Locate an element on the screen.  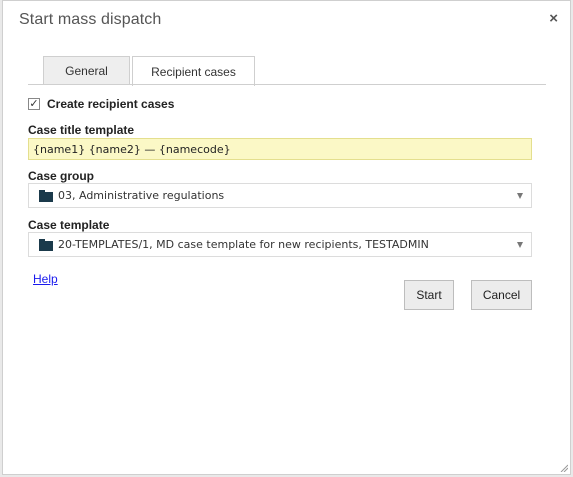
case-group-label: Case group is located at coordinates (61, 176).